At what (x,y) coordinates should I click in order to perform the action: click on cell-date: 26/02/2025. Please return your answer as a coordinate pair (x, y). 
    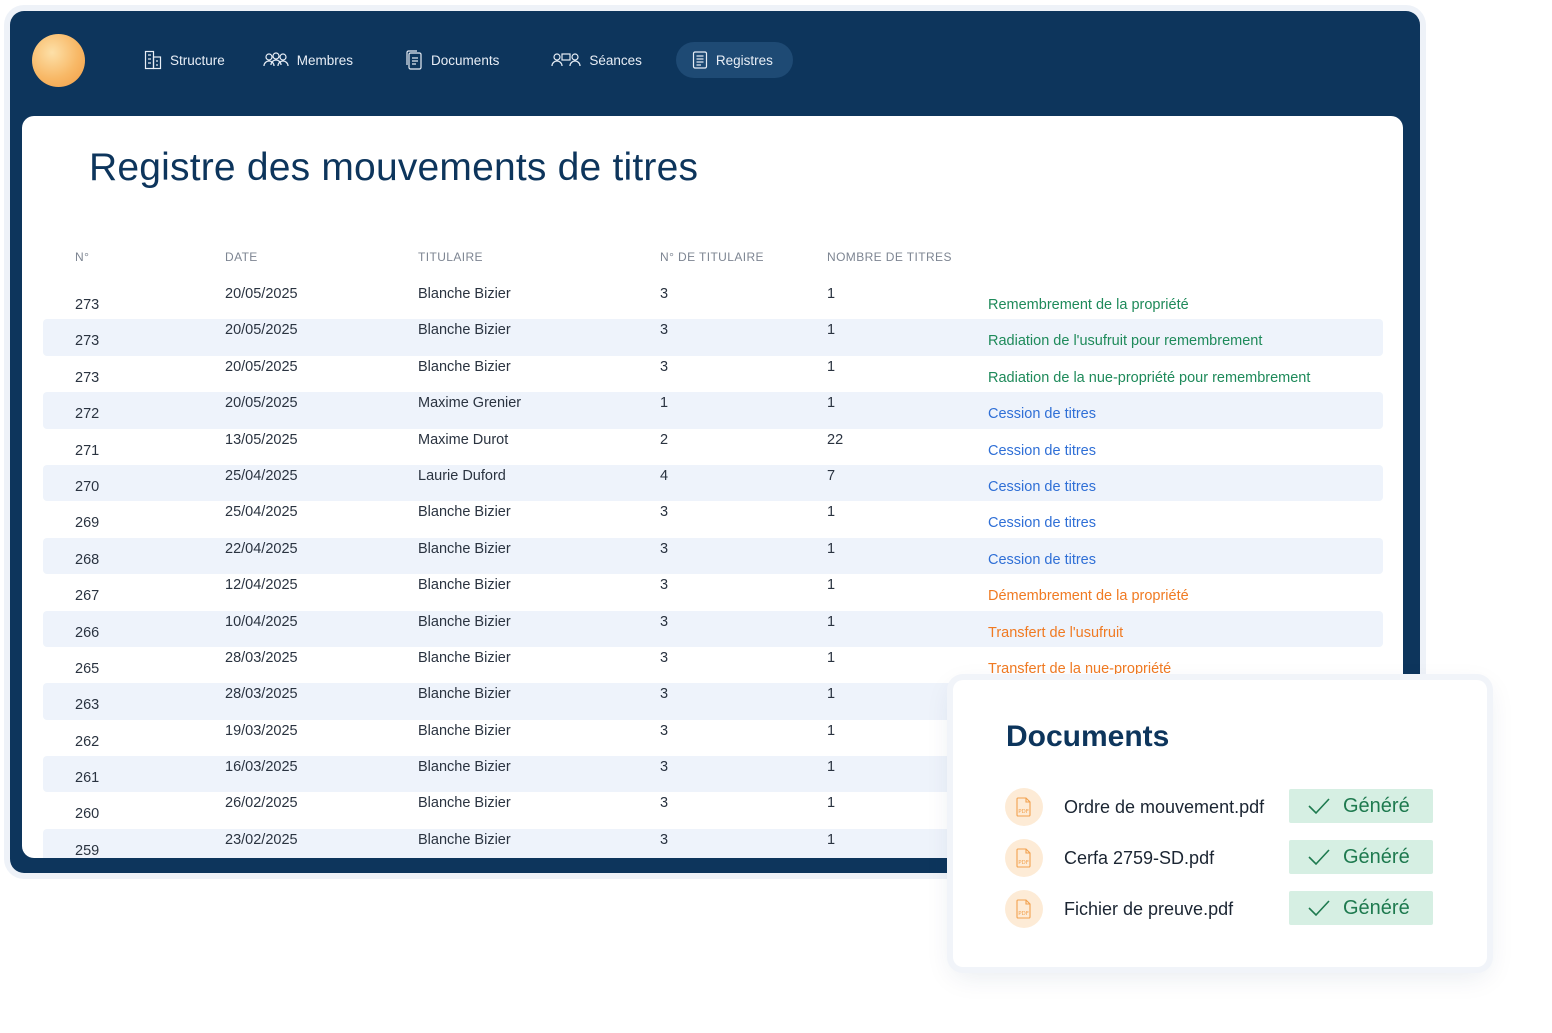
    Looking at the image, I should click on (261, 803).